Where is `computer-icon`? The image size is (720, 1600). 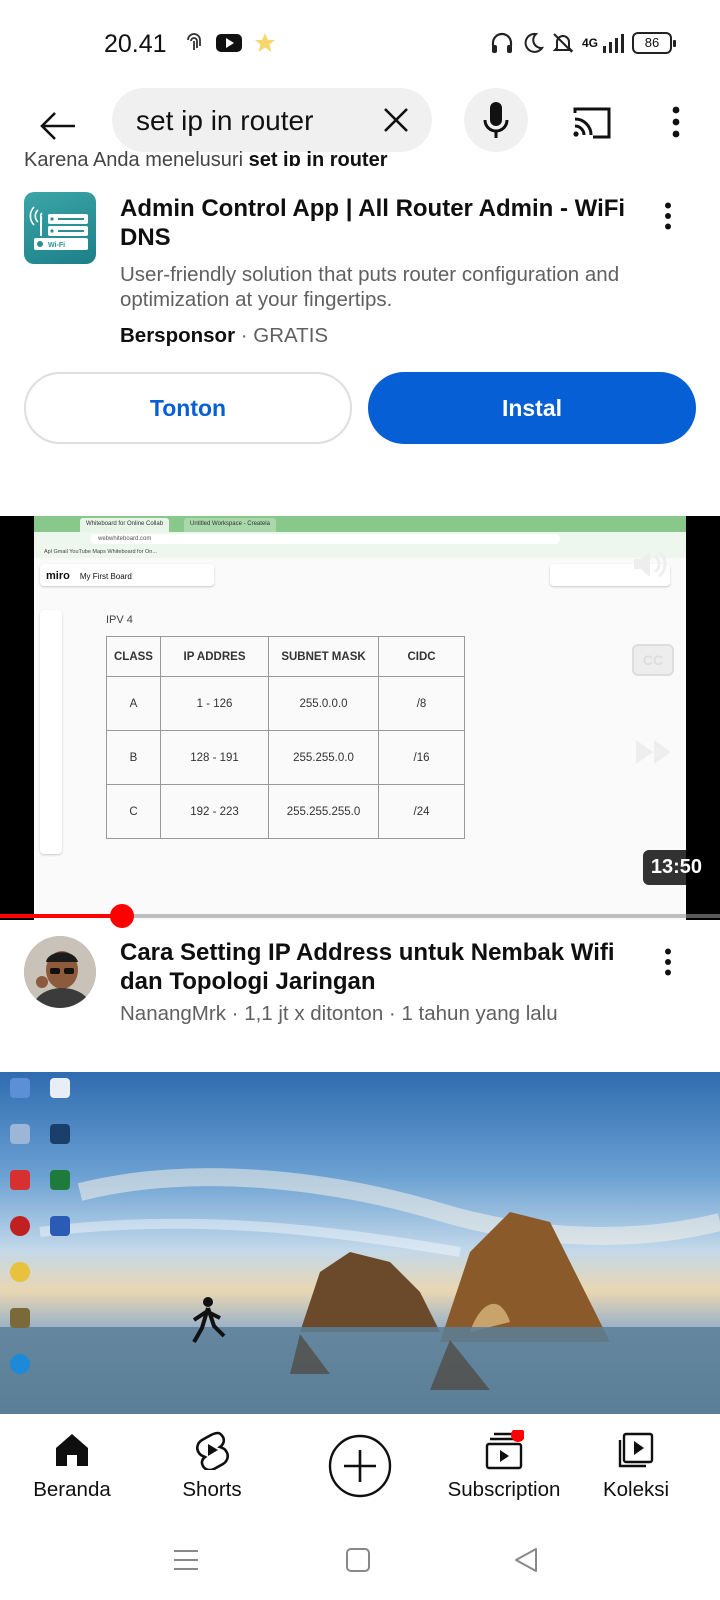
computer-icon is located at coordinates (20, 1088).